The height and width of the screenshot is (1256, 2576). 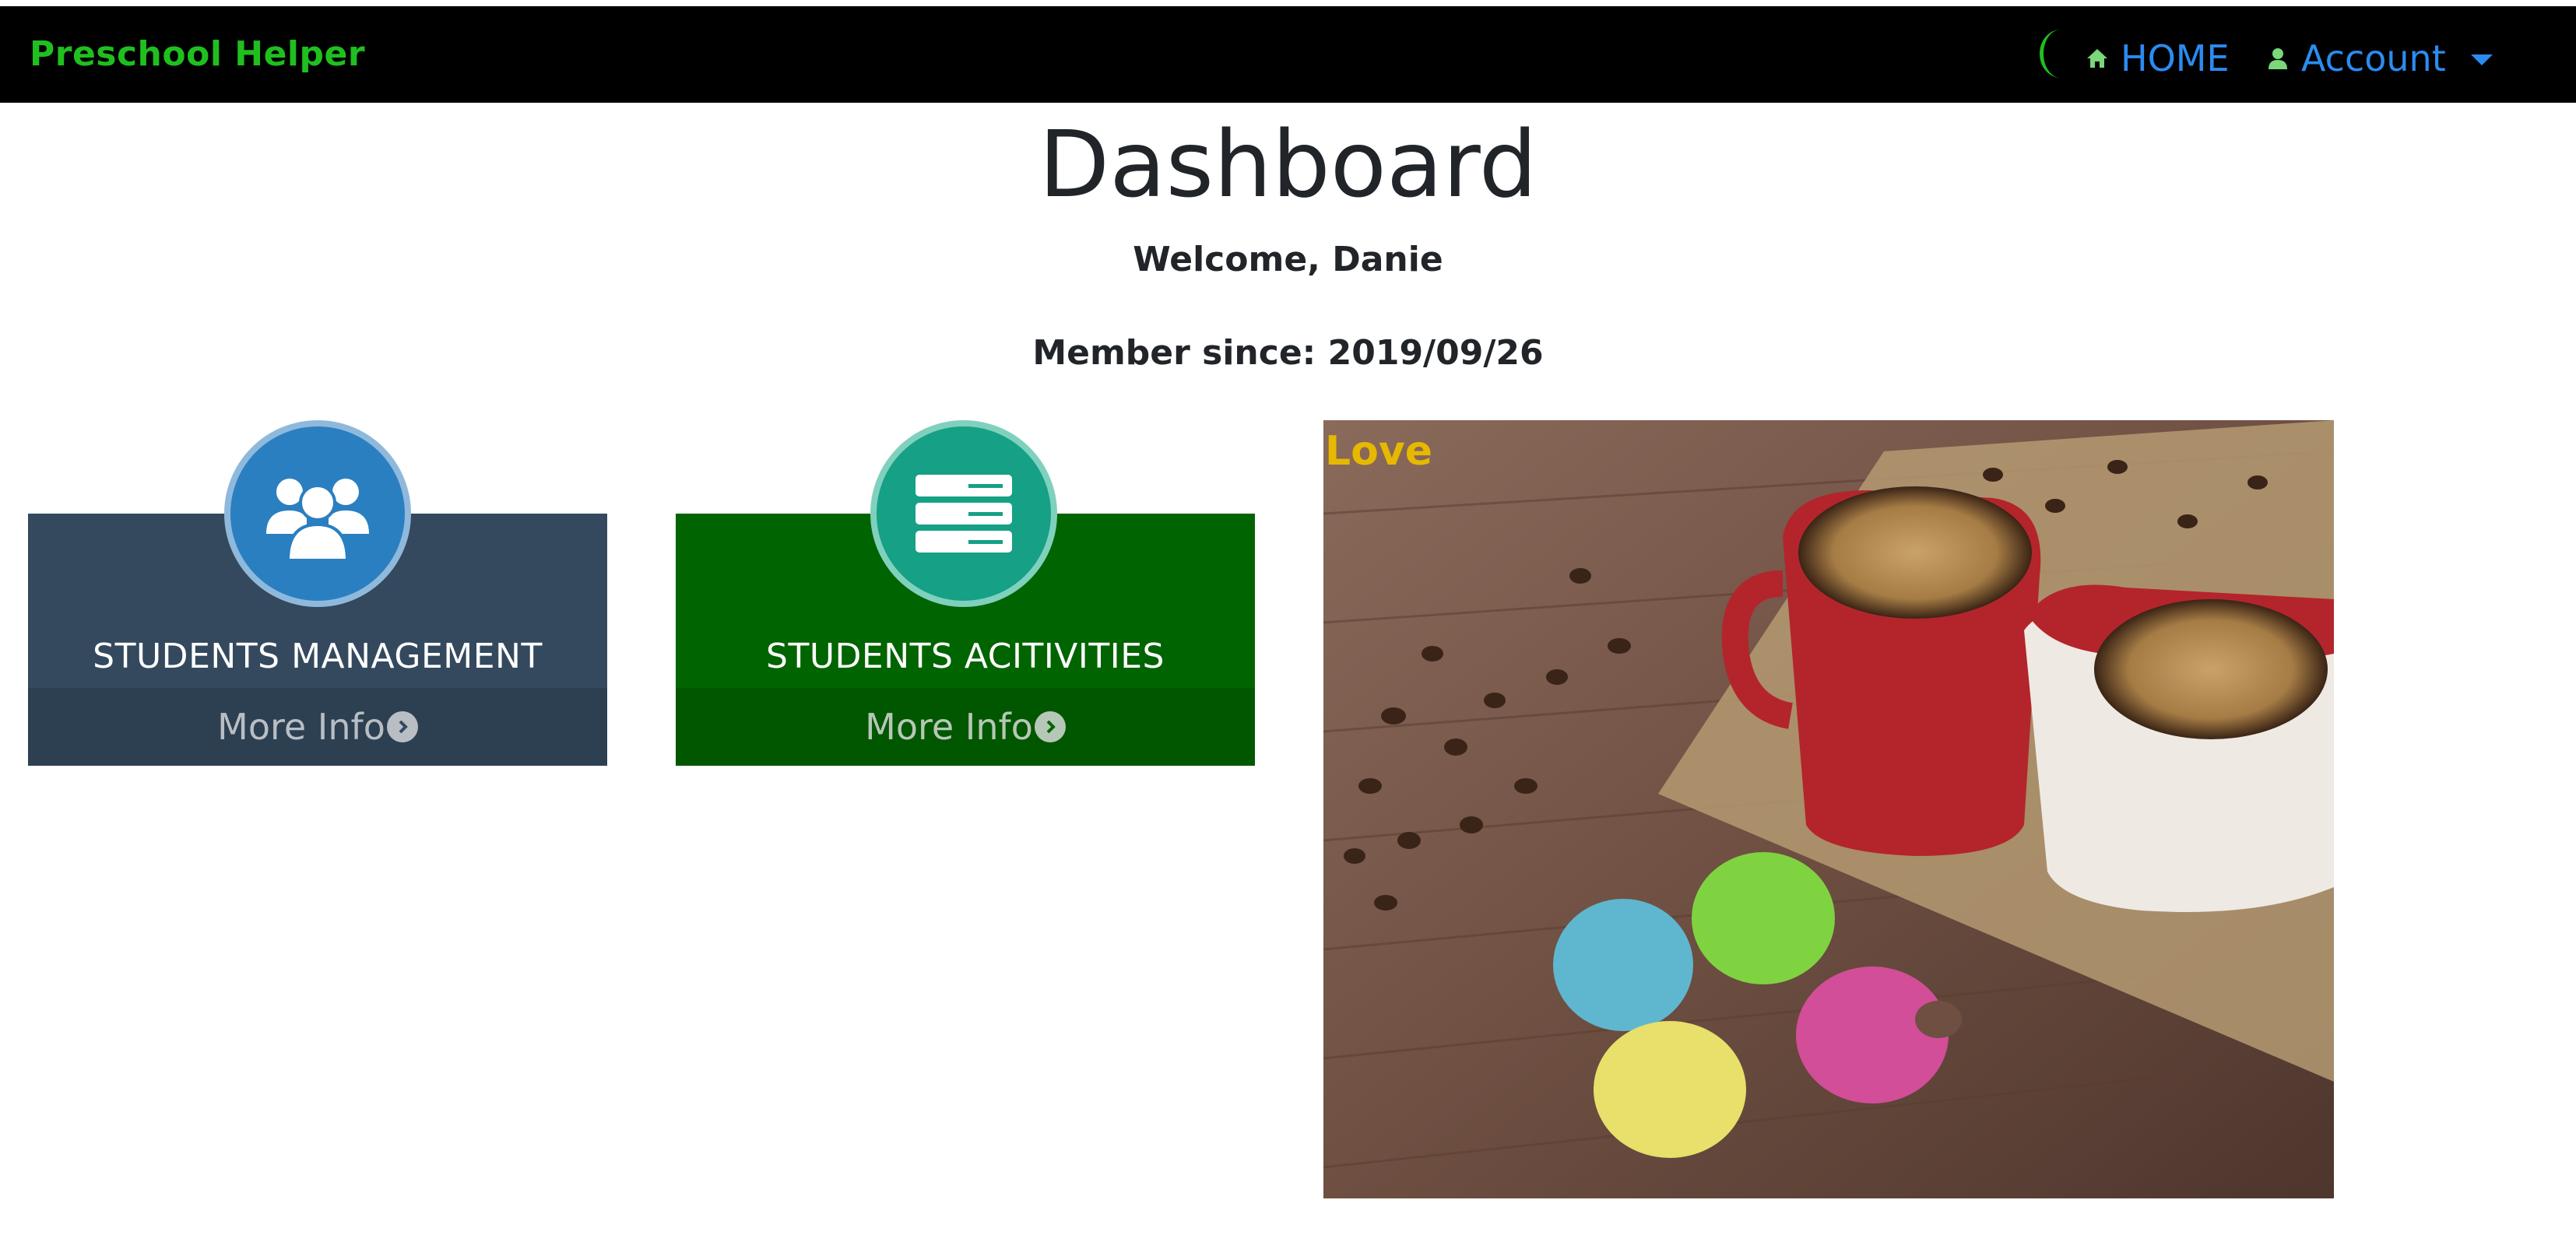 What do you see at coordinates (1288, 55) in the screenshot?
I see `navbar: Preschool Helper HOME Account` at bounding box center [1288, 55].